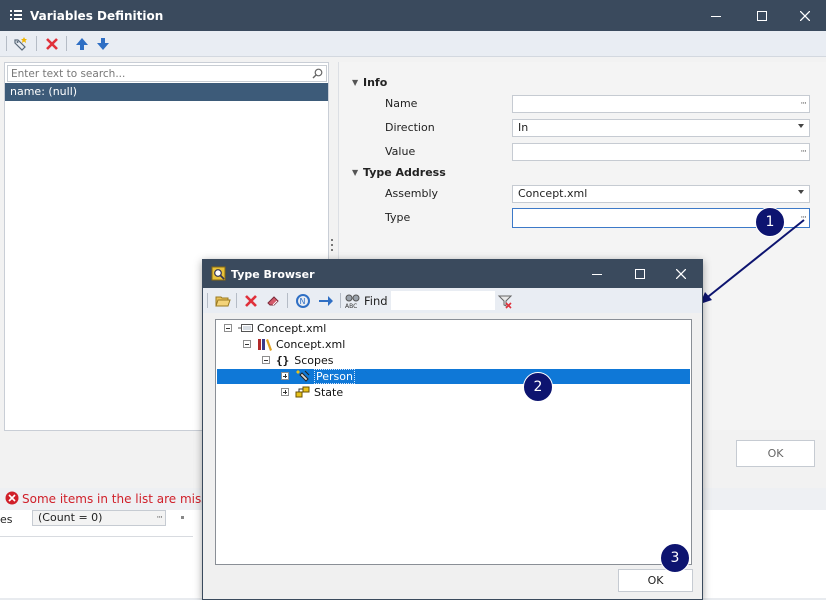  Describe the element at coordinates (413, 44) in the screenshot. I see `toolbar` at that location.